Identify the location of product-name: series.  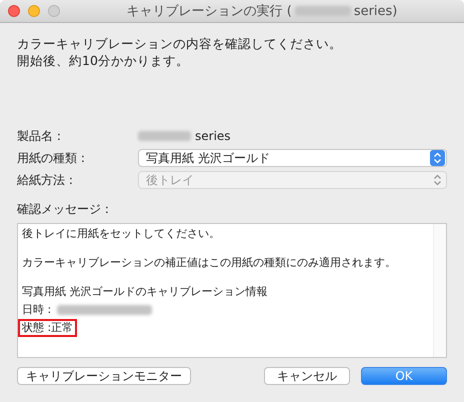
(213, 136).